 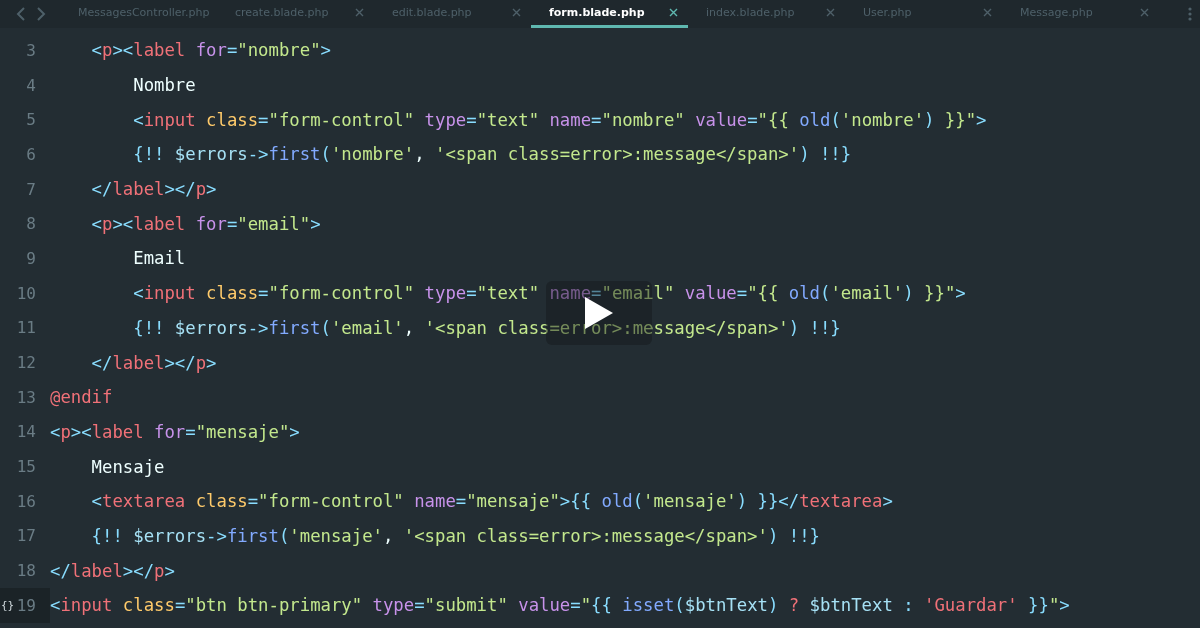 What do you see at coordinates (175, 431) in the screenshot?
I see `code-line: <p><label for="mensaje">` at bounding box center [175, 431].